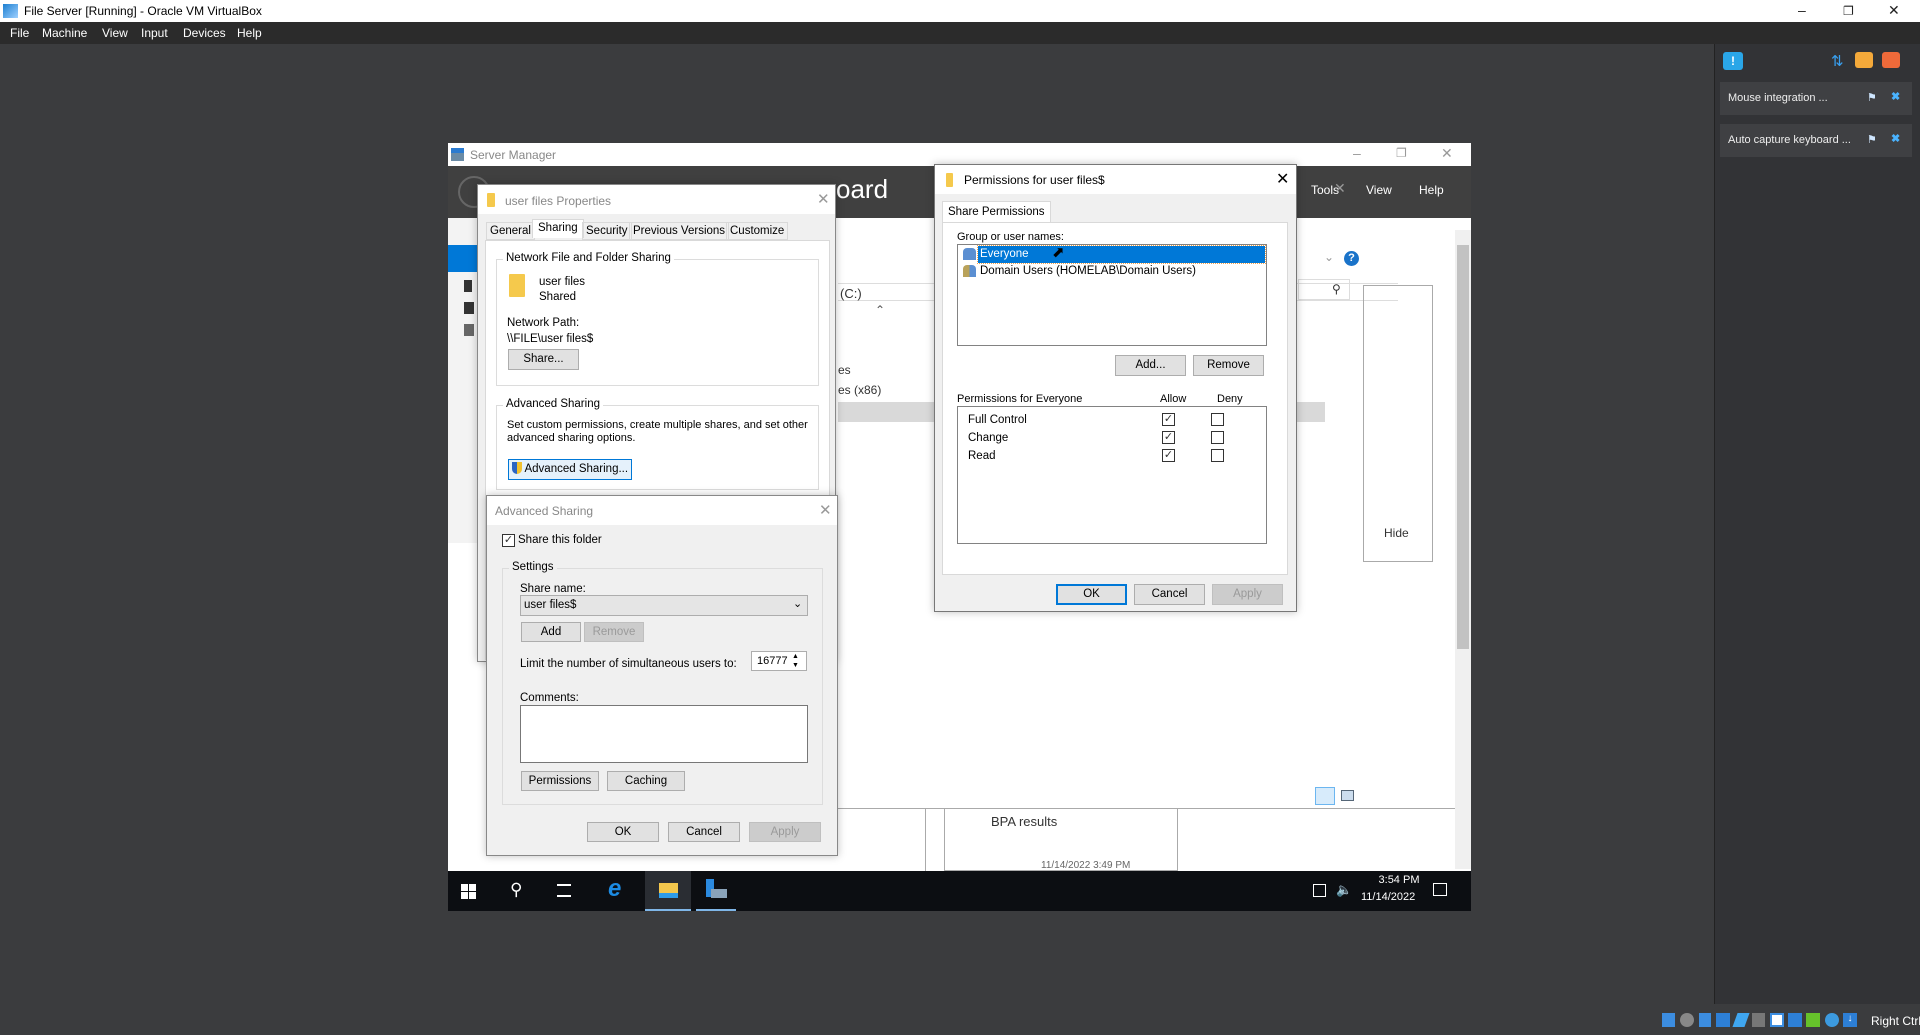  What do you see at coordinates (64, 33) in the screenshot?
I see `menu-machine: Machine` at bounding box center [64, 33].